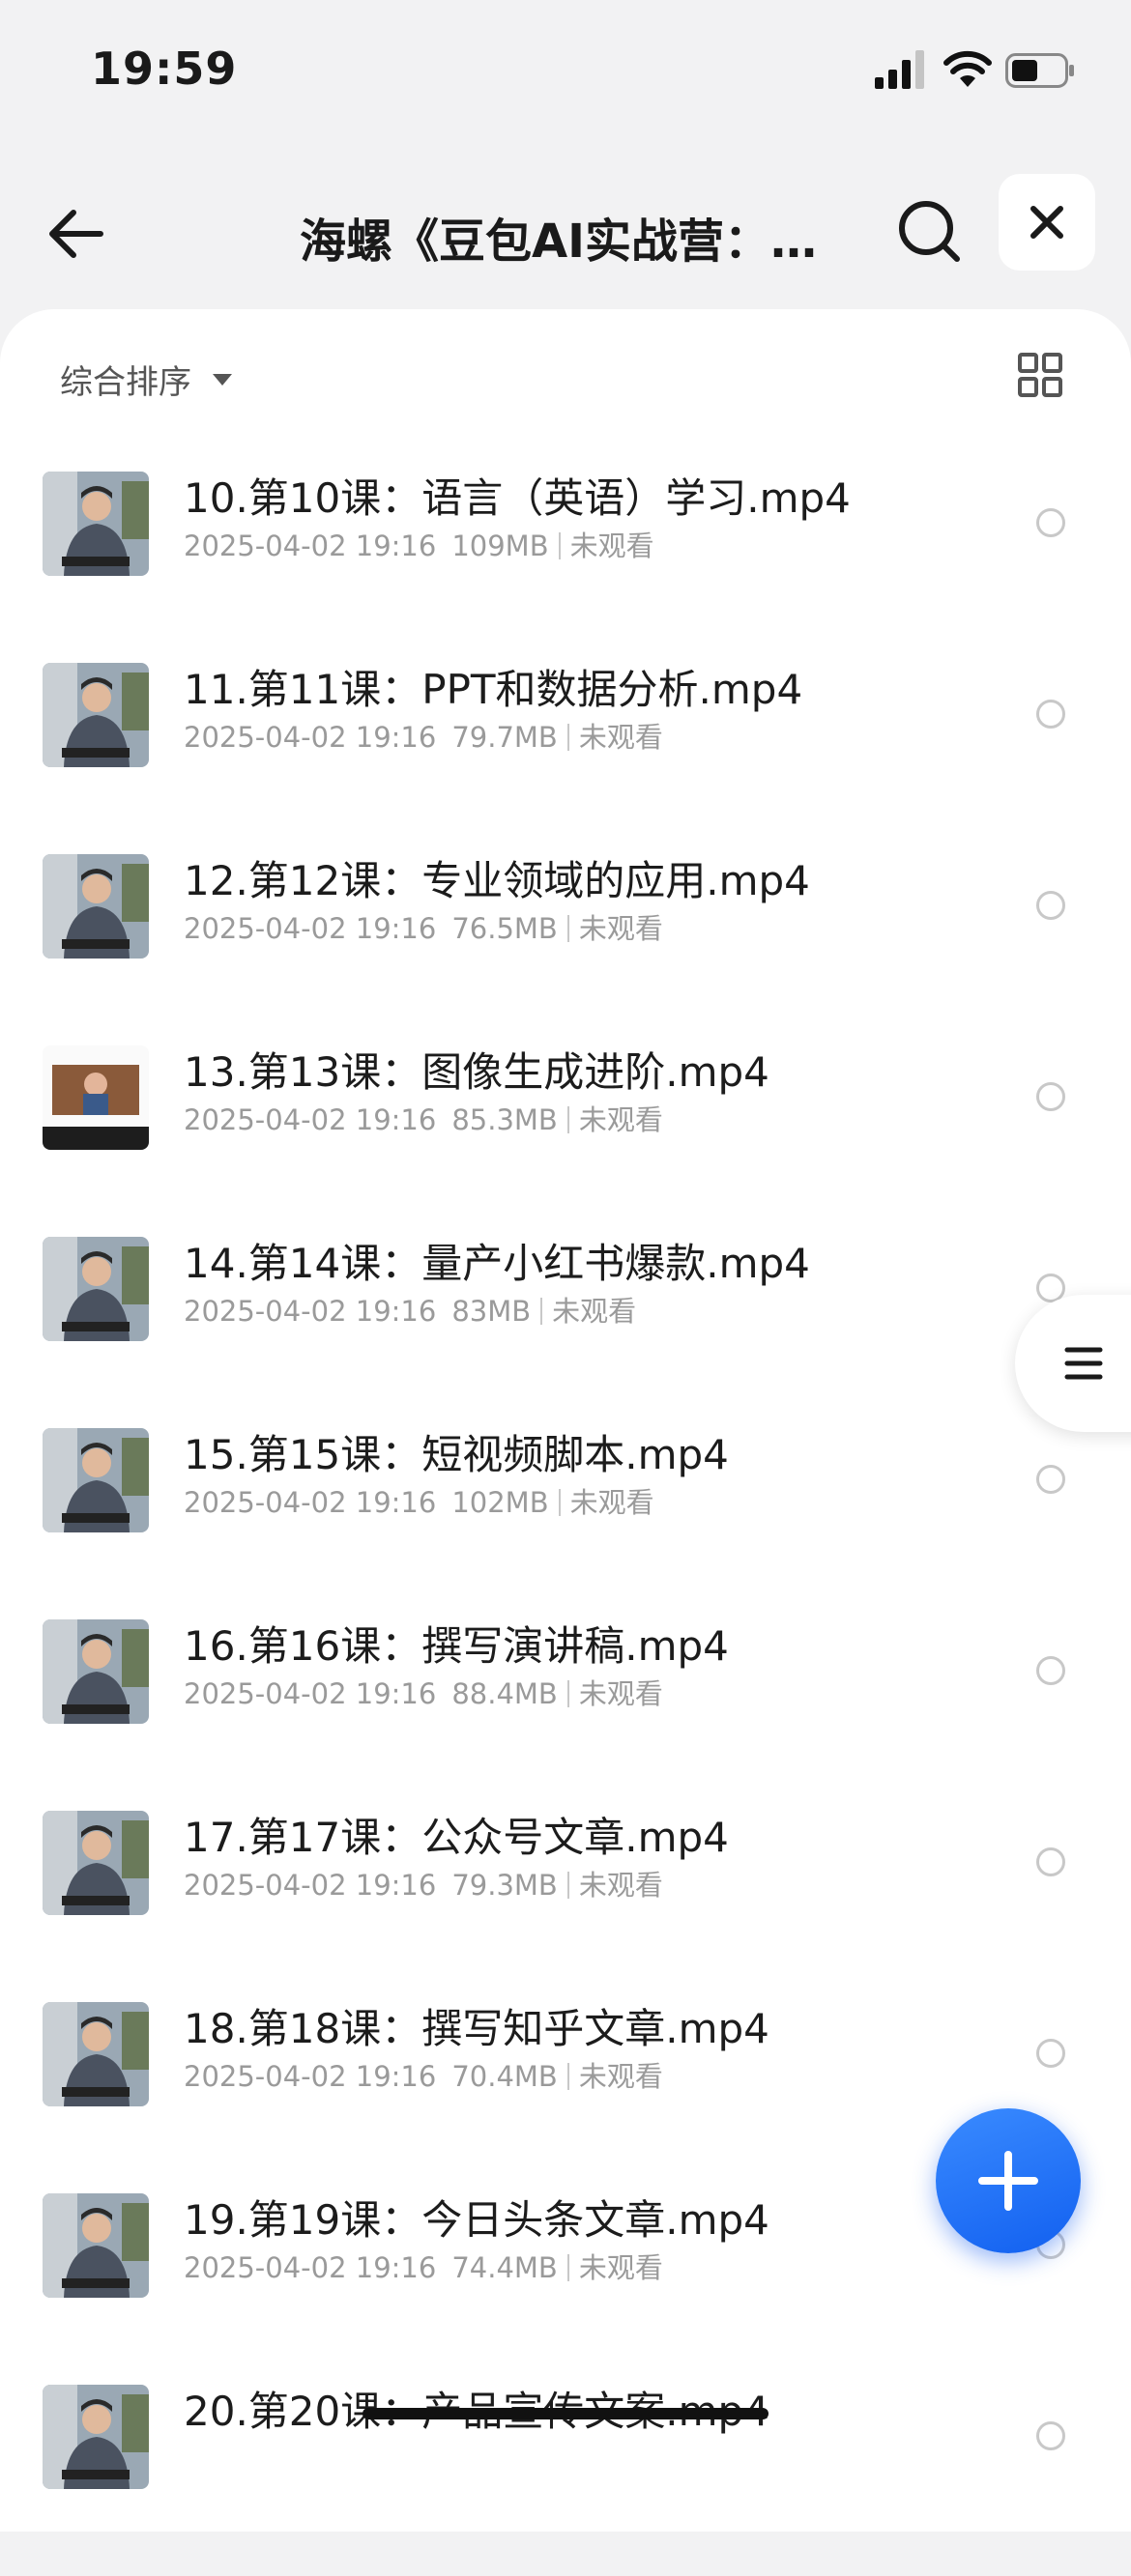 The image size is (1131, 2576). I want to click on file-name: 18.第18课：撰写知乎文章.mp4, so click(477, 2029).